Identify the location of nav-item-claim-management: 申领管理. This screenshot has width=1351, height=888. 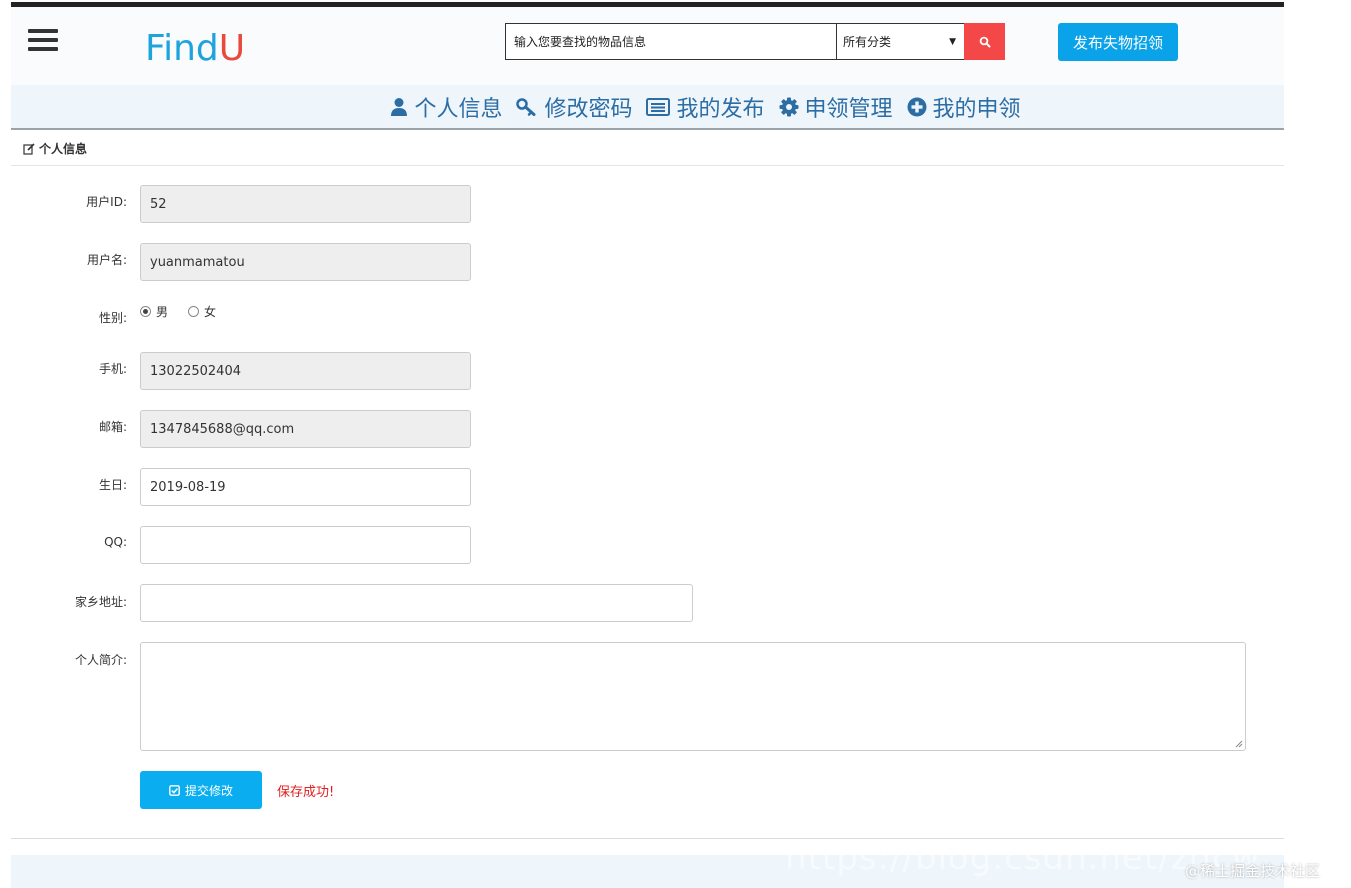
(836, 107).